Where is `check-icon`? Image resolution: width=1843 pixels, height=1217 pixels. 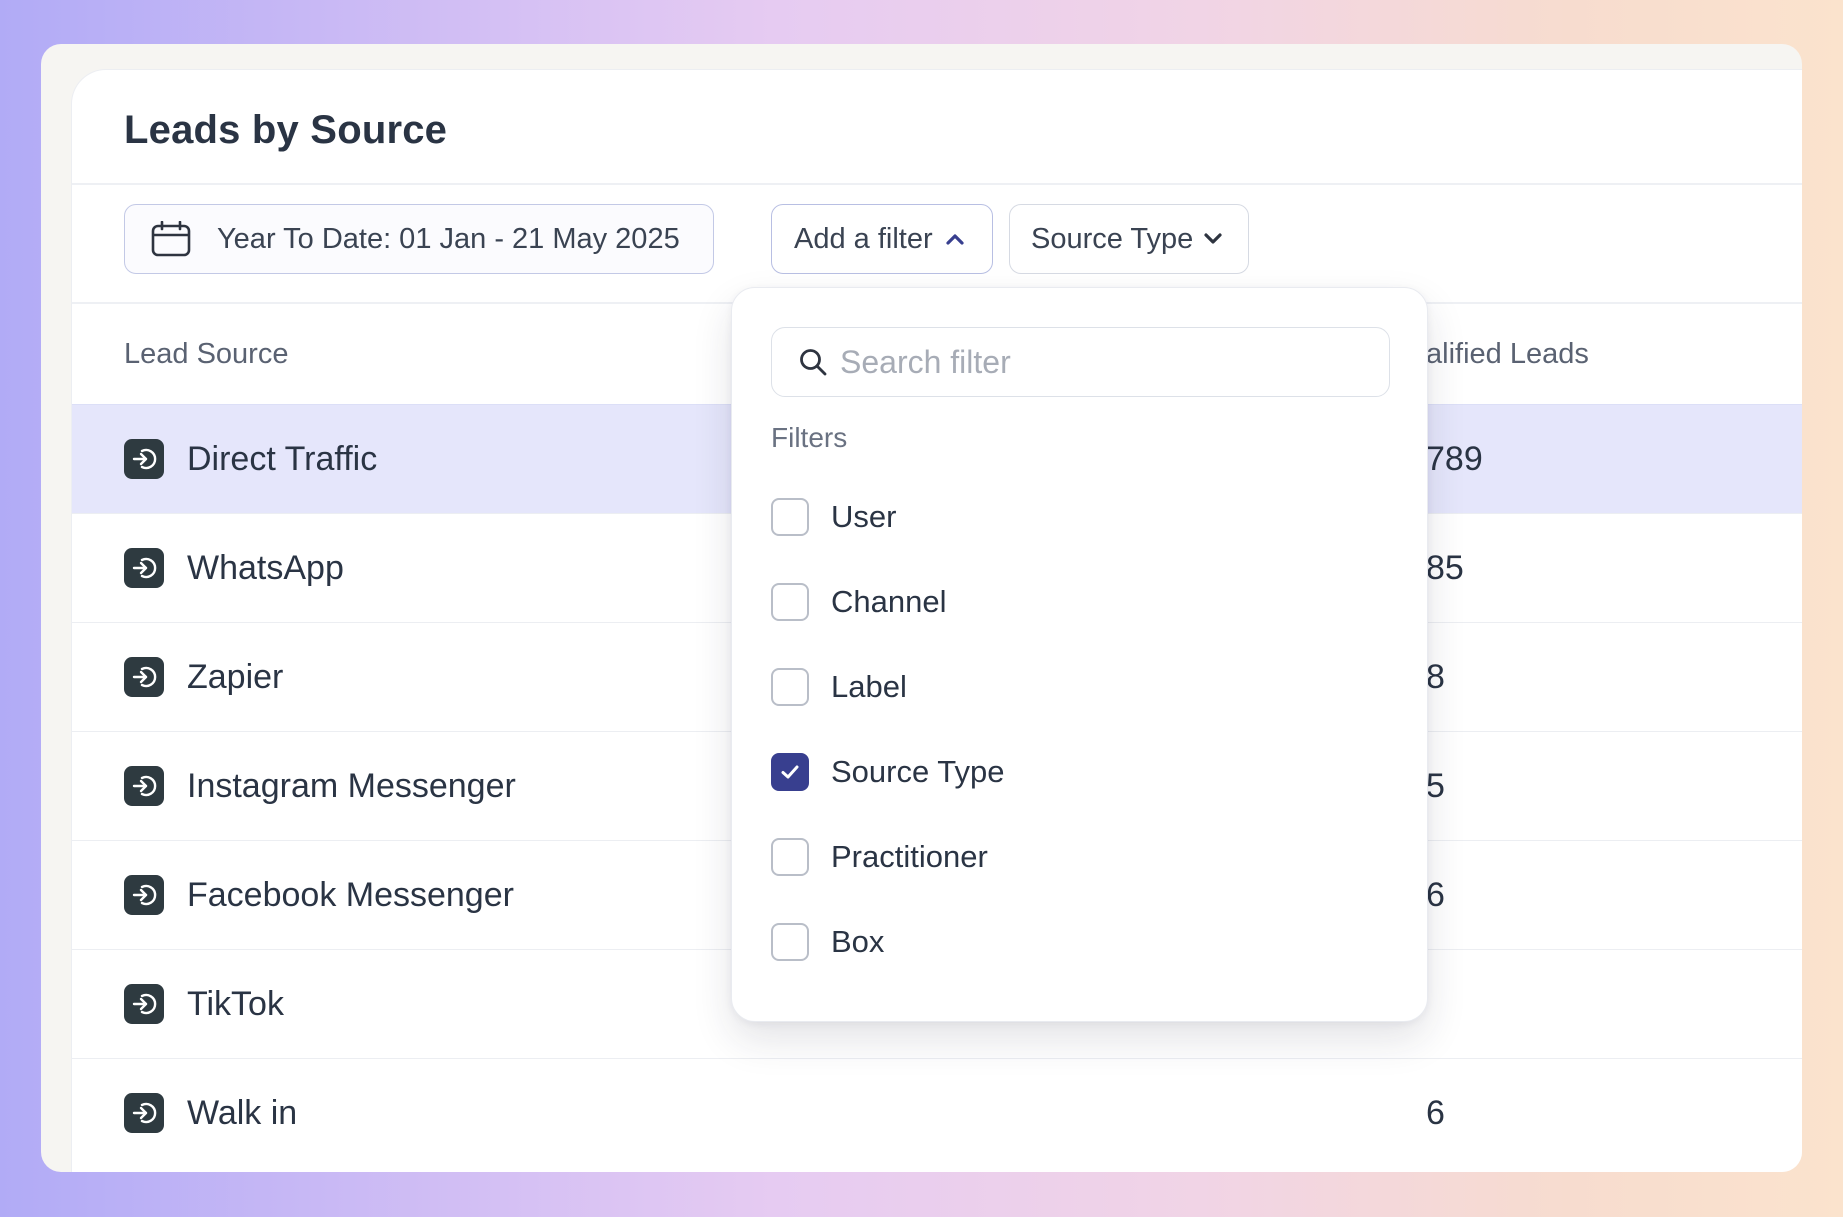 check-icon is located at coordinates (790, 772).